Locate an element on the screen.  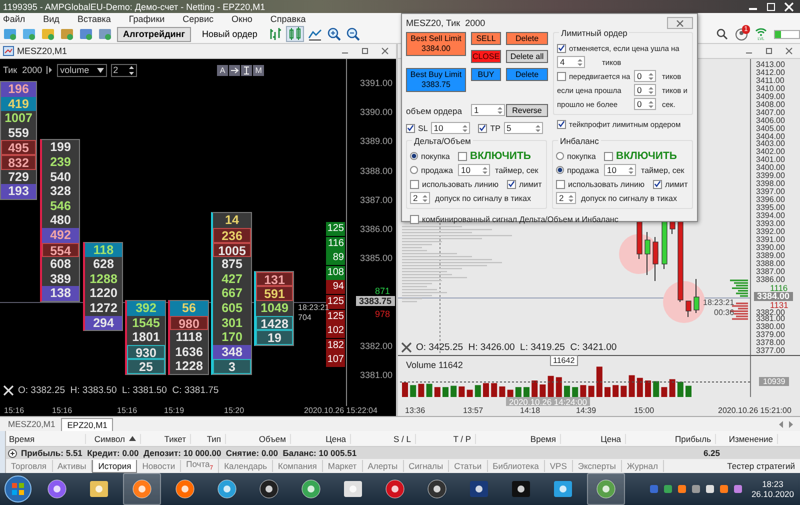
zoom-in-icon is located at coordinates (334, 34).